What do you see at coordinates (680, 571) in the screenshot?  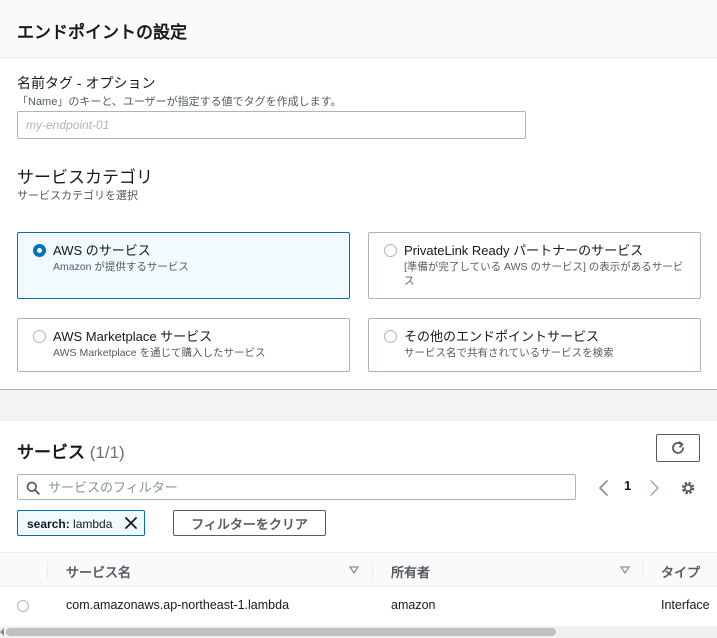 I see `column-header-type: タイプ` at bounding box center [680, 571].